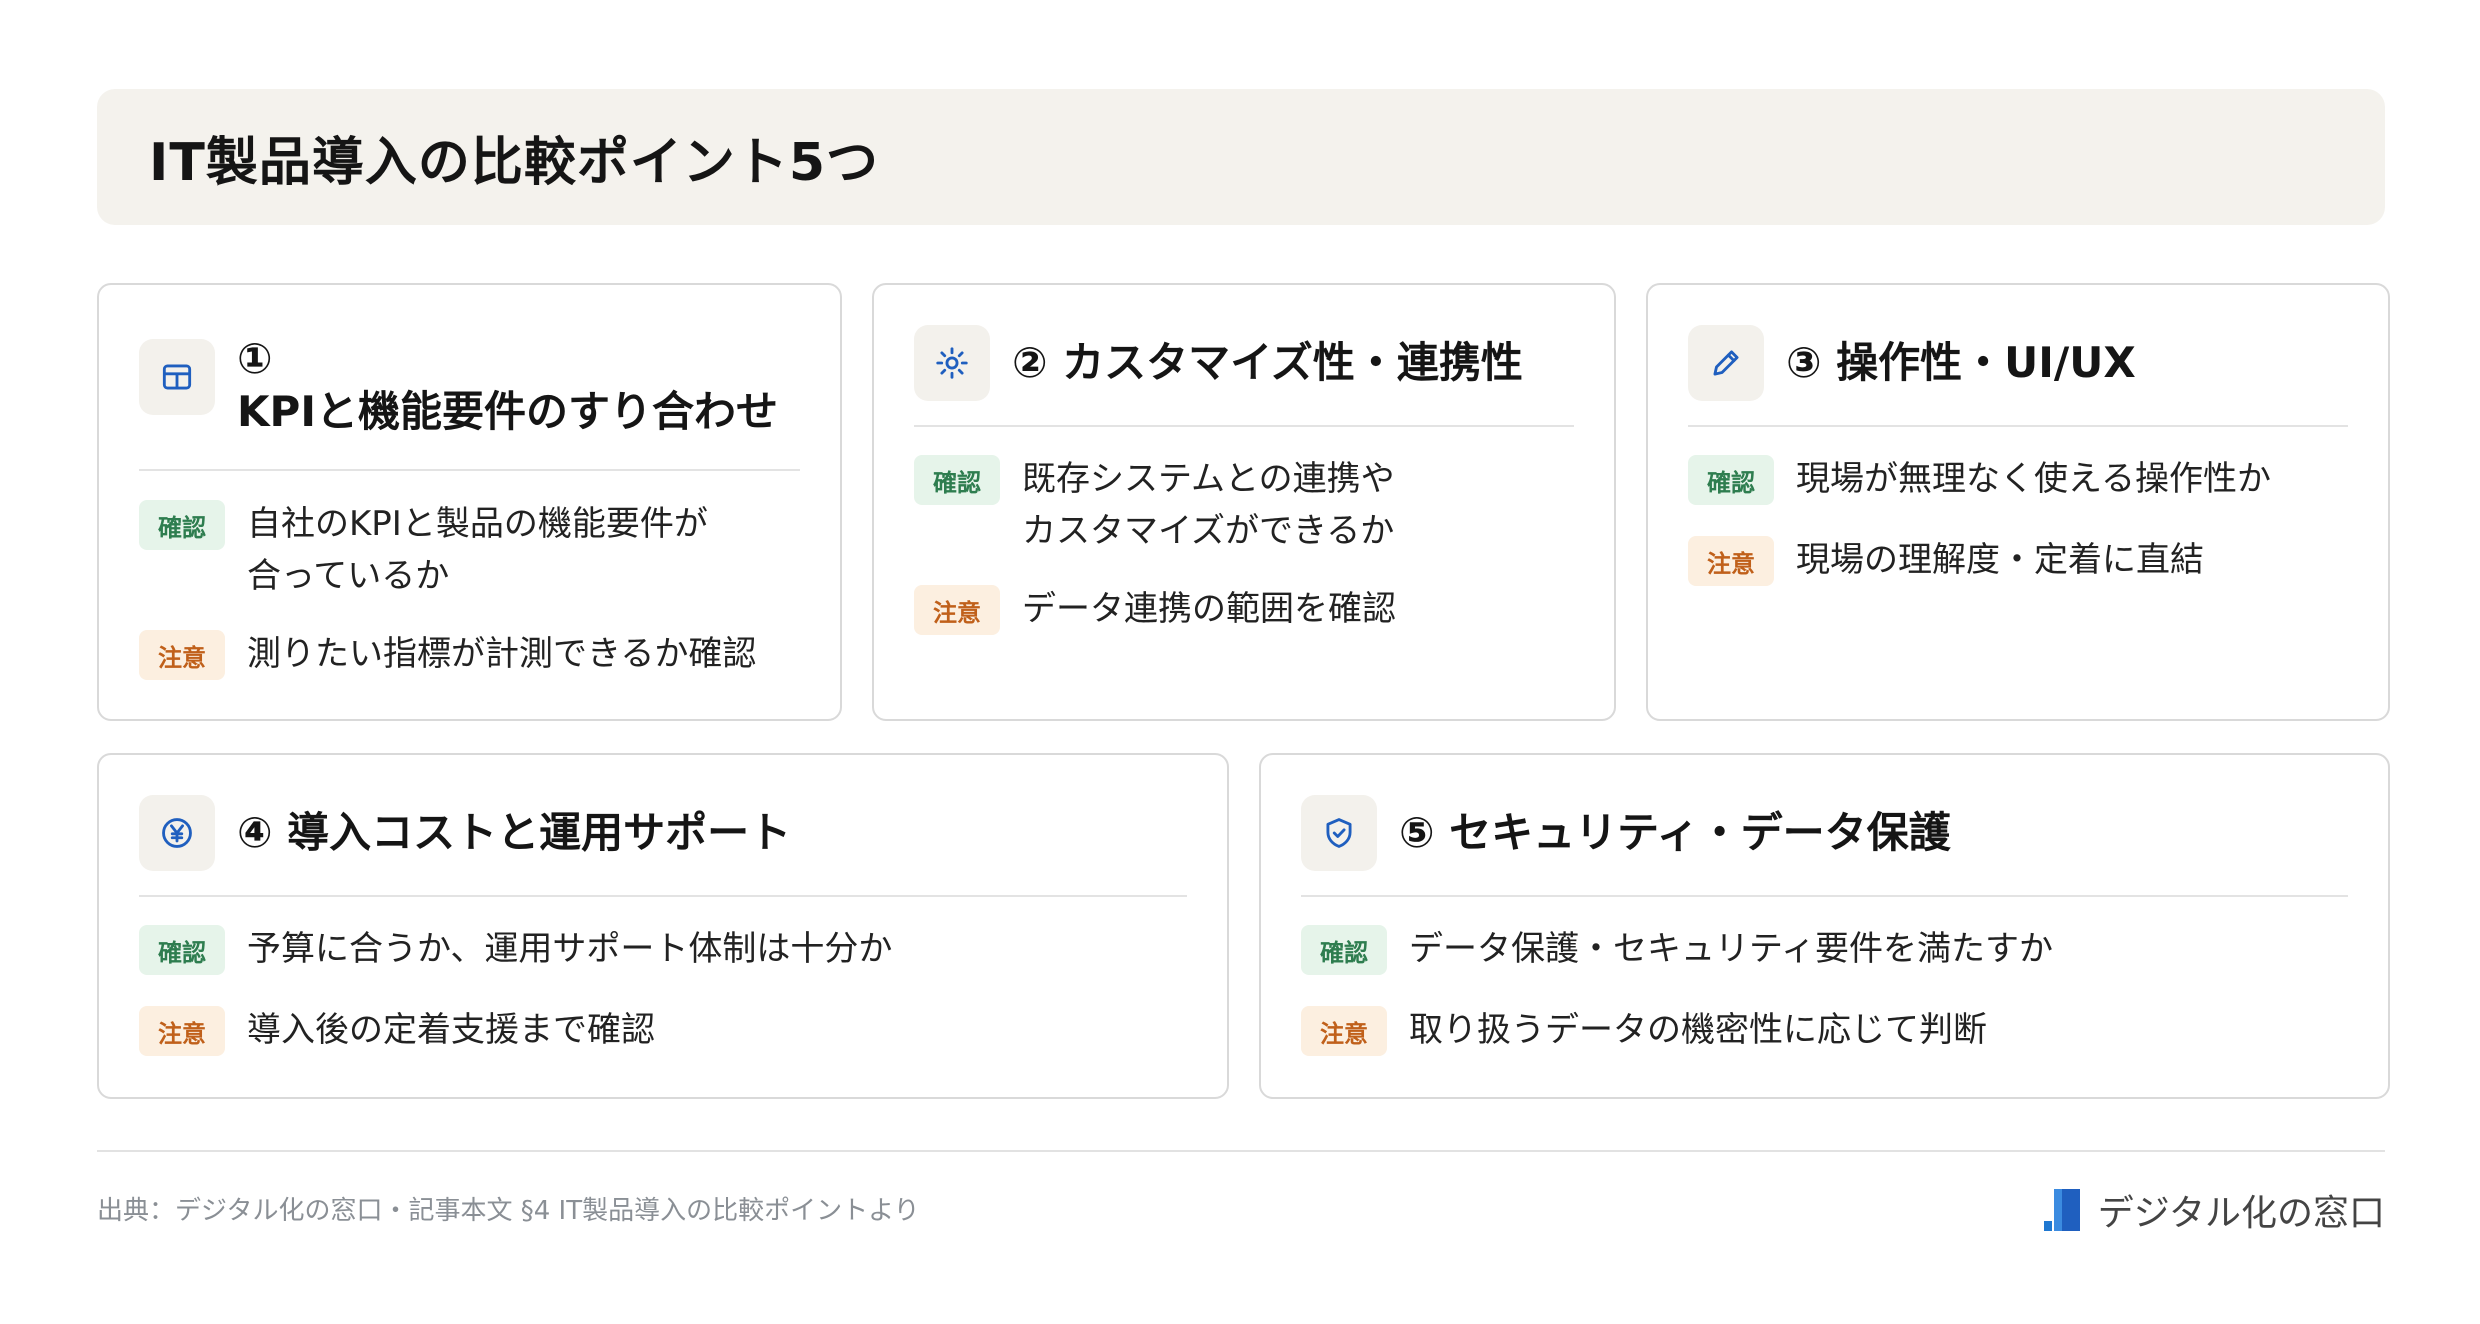  What do you see at coordinates (570, 949) in the screenshot?
I see `confirm-text: 予算に合うか、運用サポート体制は十分か` at bounding box center [570, 949].